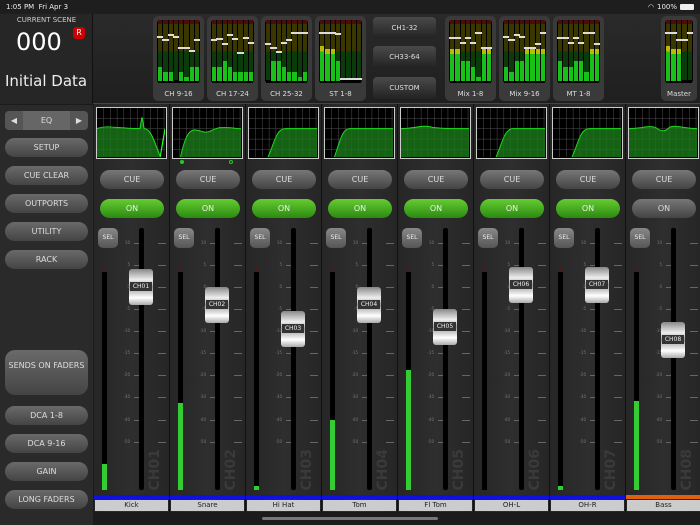  Describe the element at coordinates (445, 326) in the screenshot. I see `fader-knob: CH05` at that location.